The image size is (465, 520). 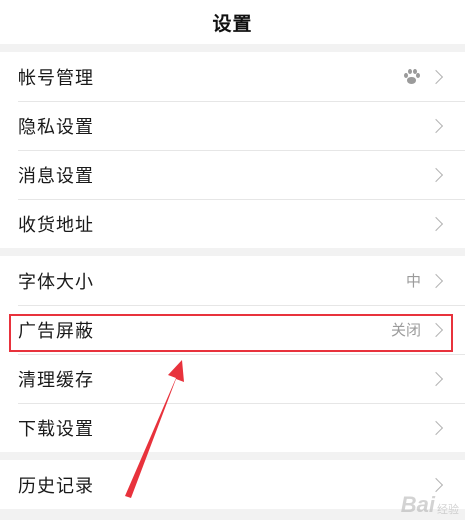 What do you see at coordinates (411, 76) in the screenshot?
I see `paw-icon` at bounding box center [411, 76].